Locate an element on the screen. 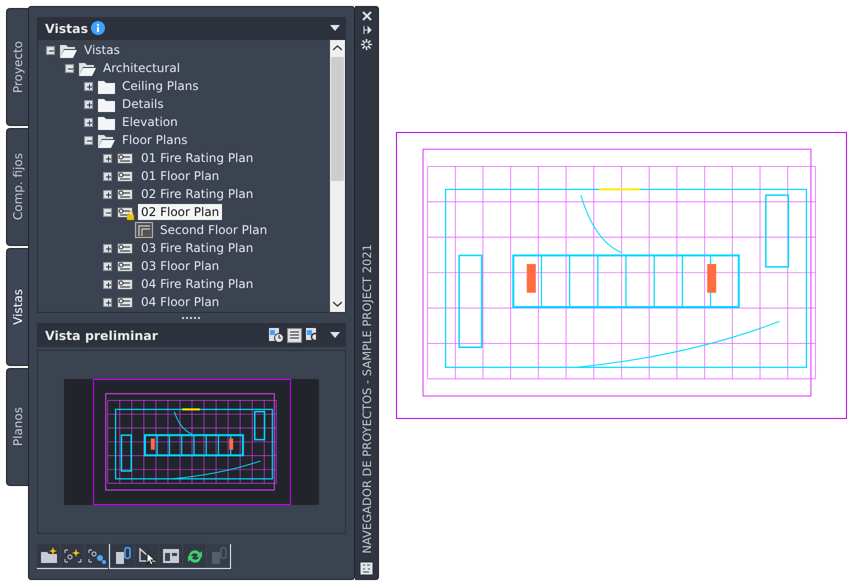 This screenshot has width=863, height=585. tree-item: Floor Plans is located at coordinates (154, 140).